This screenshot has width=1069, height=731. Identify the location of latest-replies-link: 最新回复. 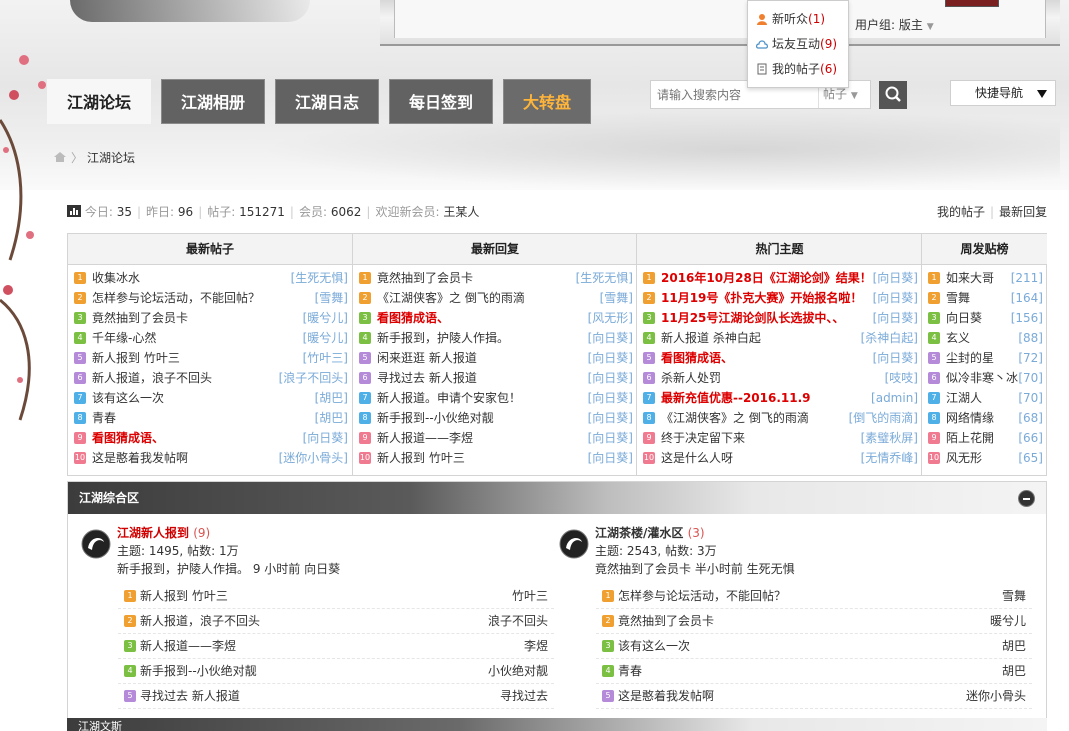
(1023, 212).